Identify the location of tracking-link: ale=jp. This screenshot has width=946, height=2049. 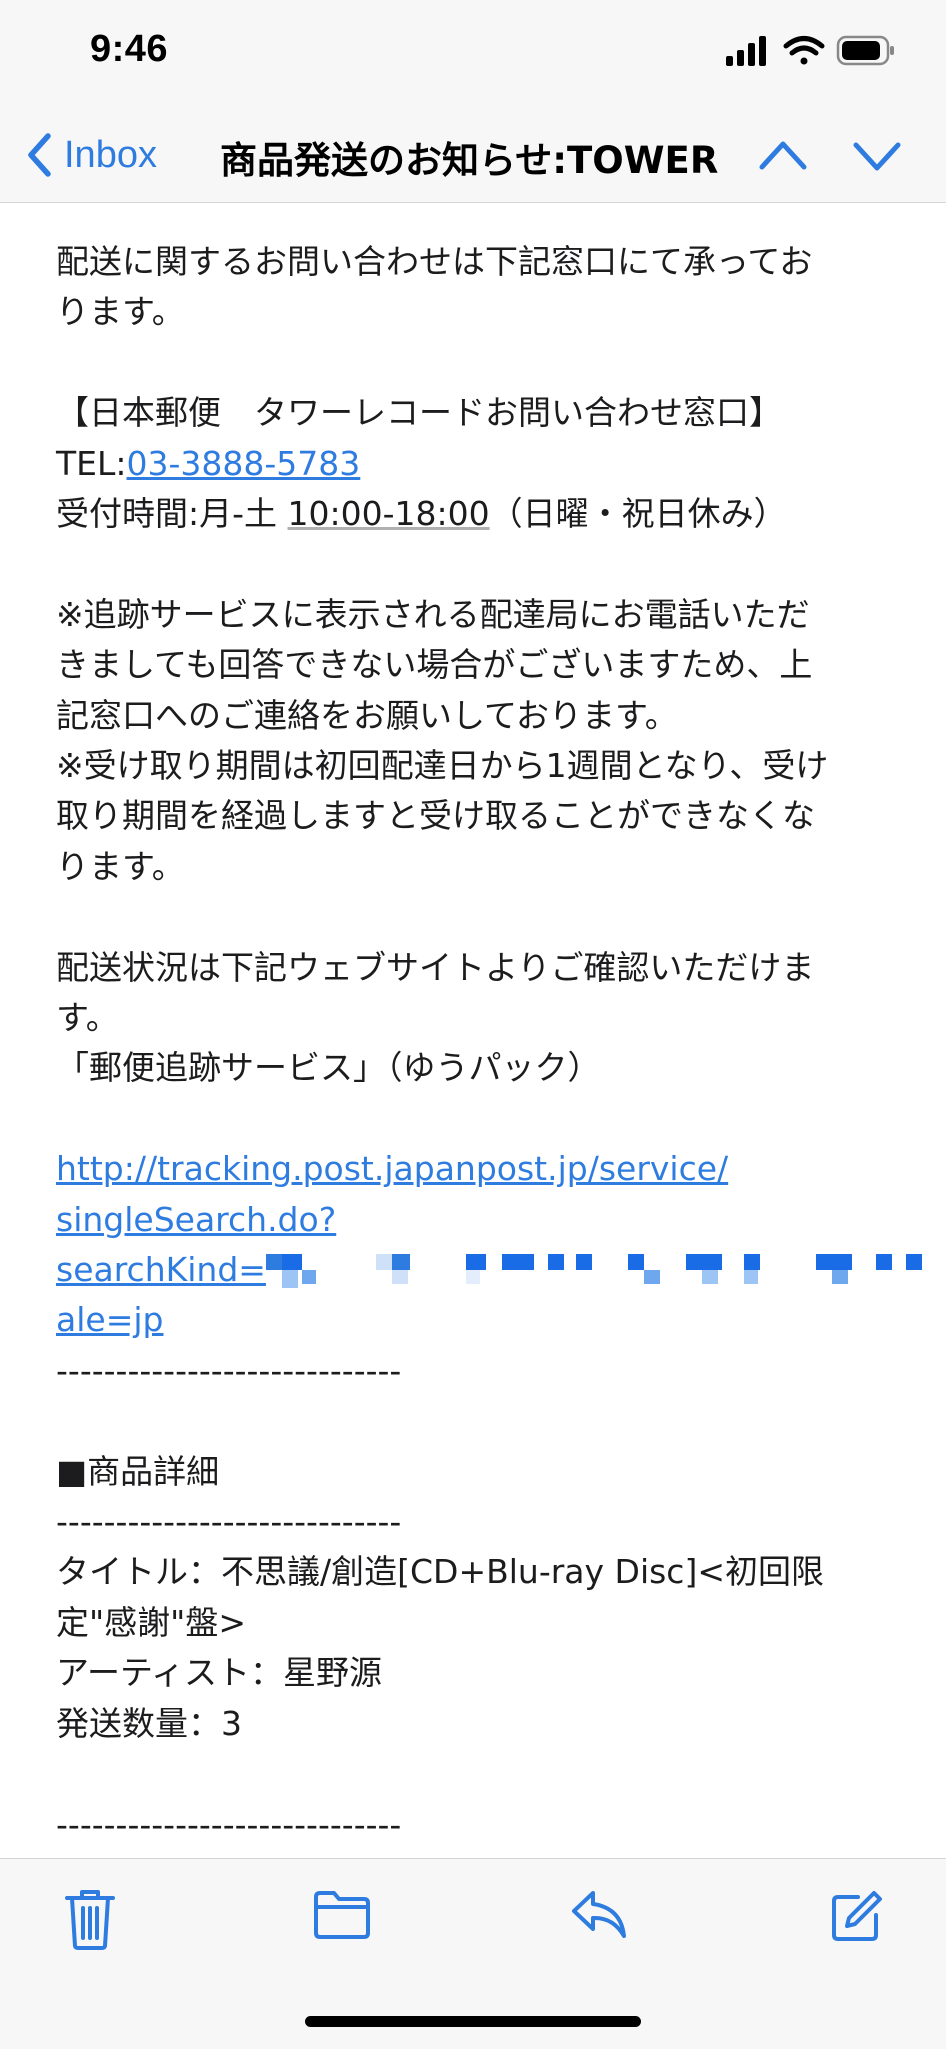
(109, 1319).